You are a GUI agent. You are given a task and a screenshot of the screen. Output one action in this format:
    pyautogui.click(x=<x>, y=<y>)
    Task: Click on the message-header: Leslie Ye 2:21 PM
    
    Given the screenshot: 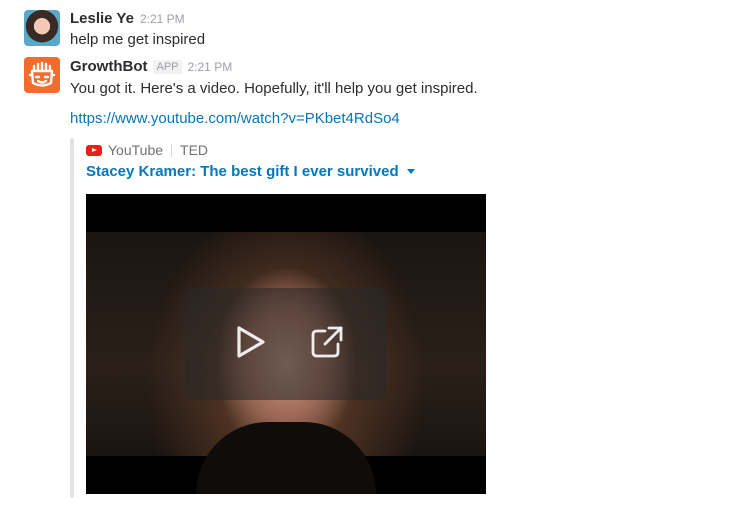 What is the action you would take?
    pyautogui.click(x=127, y=20)
    